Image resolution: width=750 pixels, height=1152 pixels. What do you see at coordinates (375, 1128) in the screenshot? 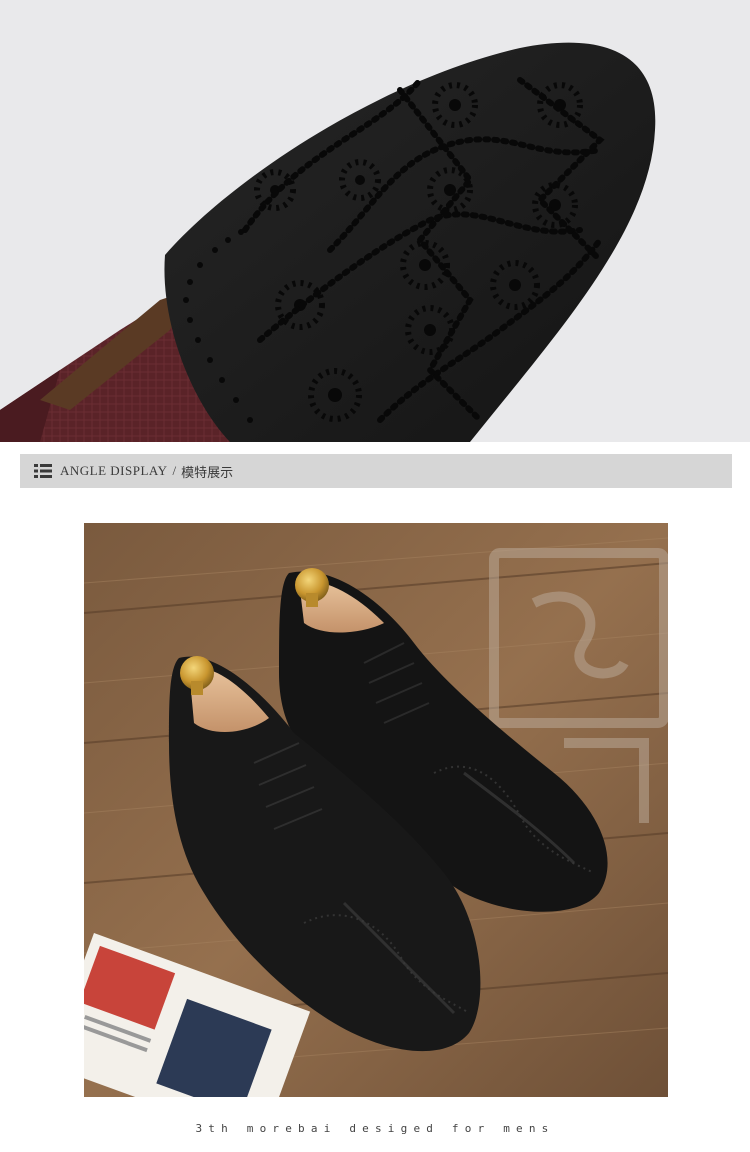
I see `tagline: 3th morebai desiged for mens` at bounding box center [375, 1128].